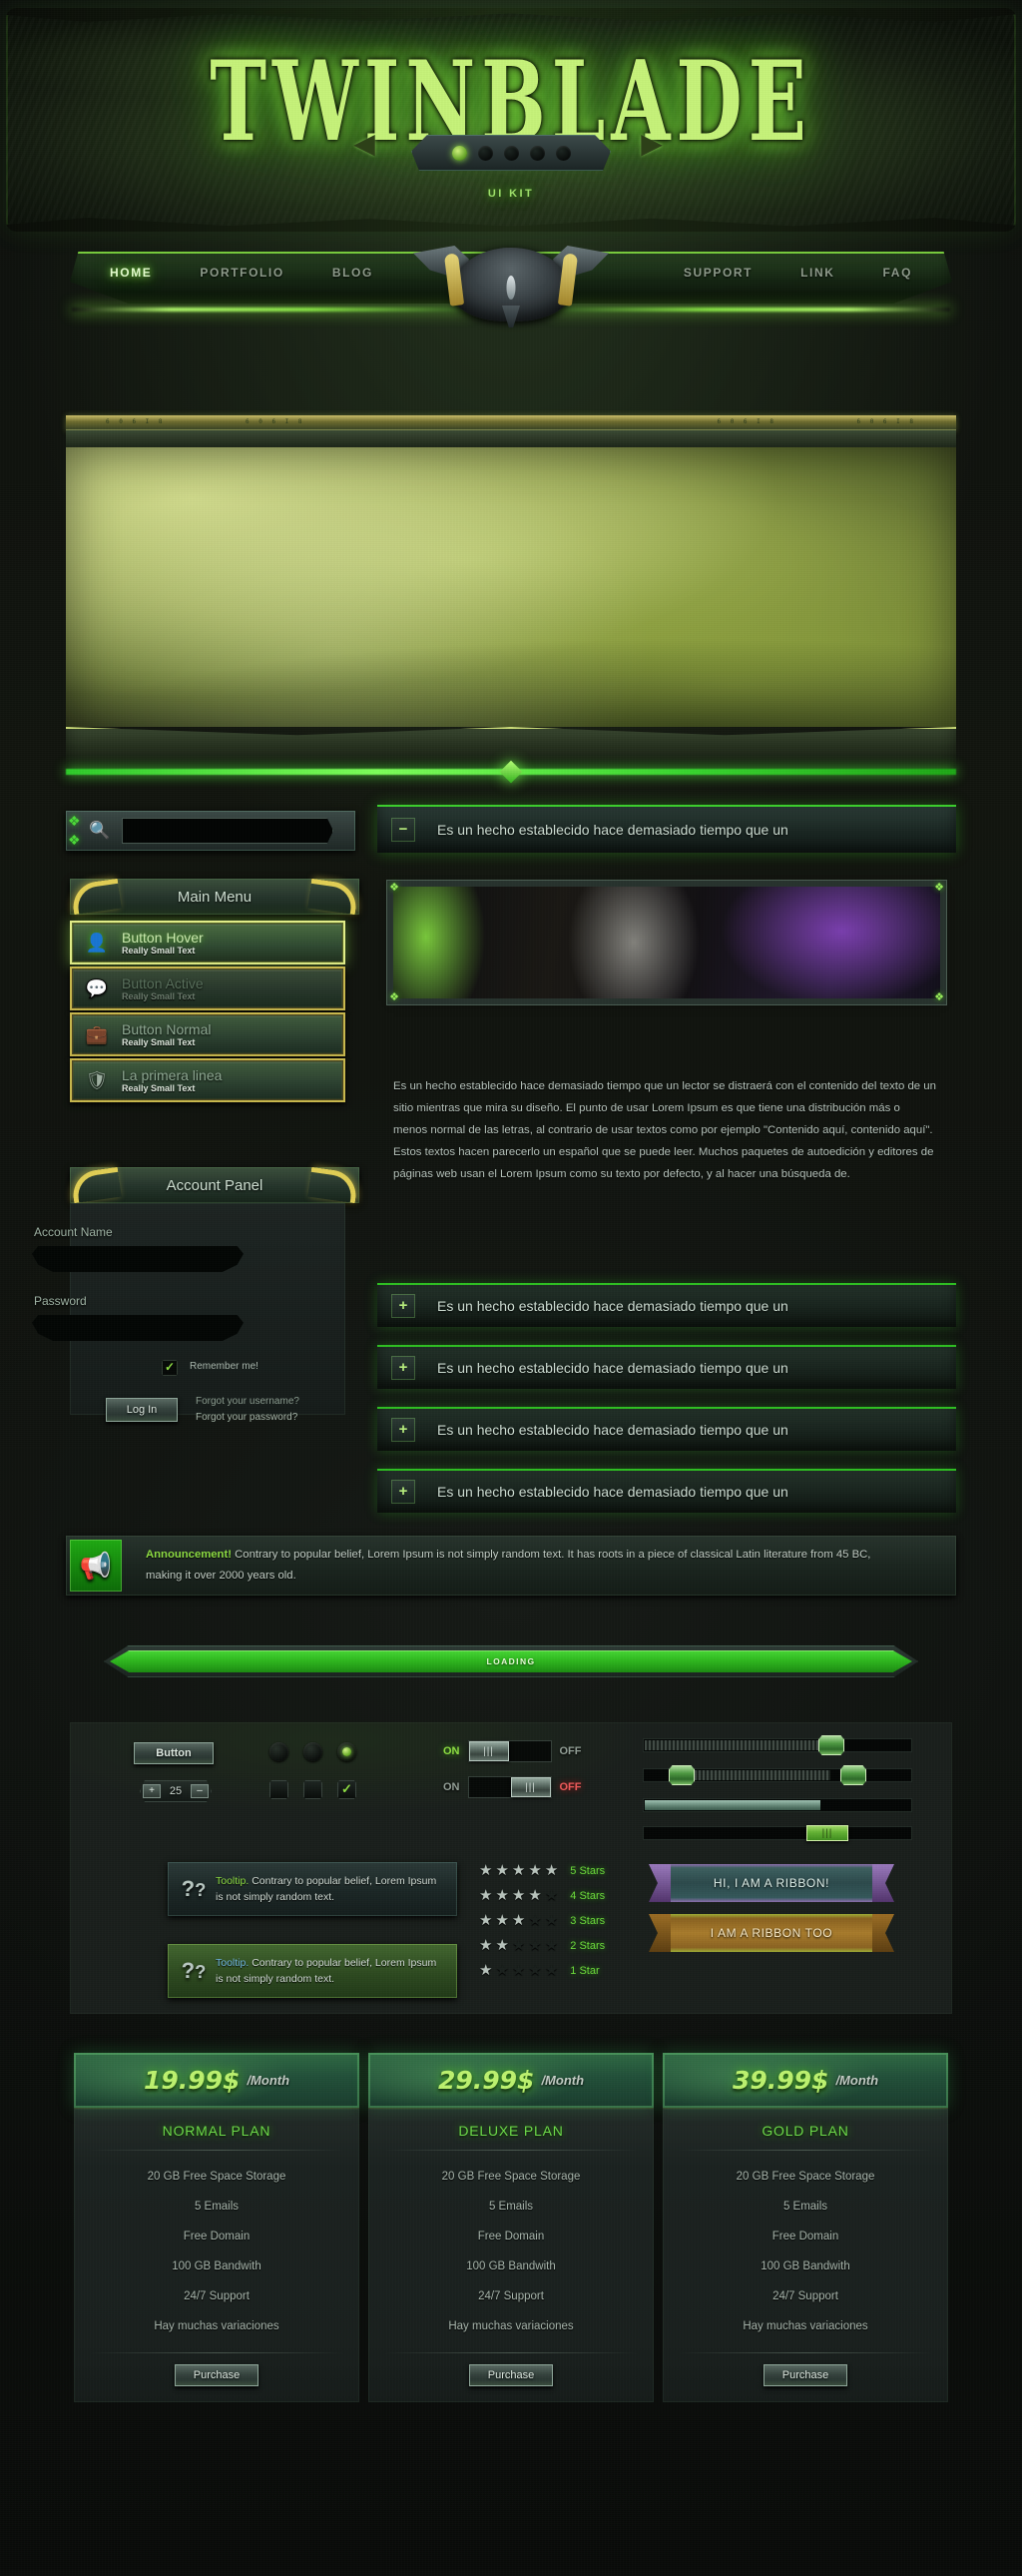 This screenshot has height=2576, width=1022. I want to click on stepper-minus-button: –, so click(200, 1791).